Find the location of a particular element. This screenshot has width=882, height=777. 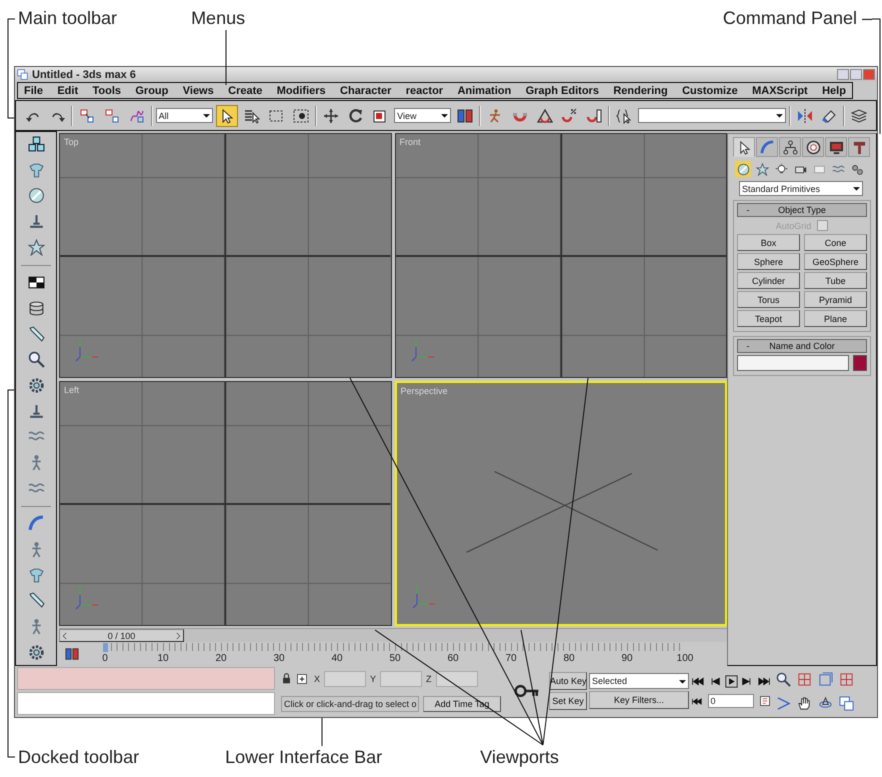

frame-number: 0 is located at coordinates (105, 658).